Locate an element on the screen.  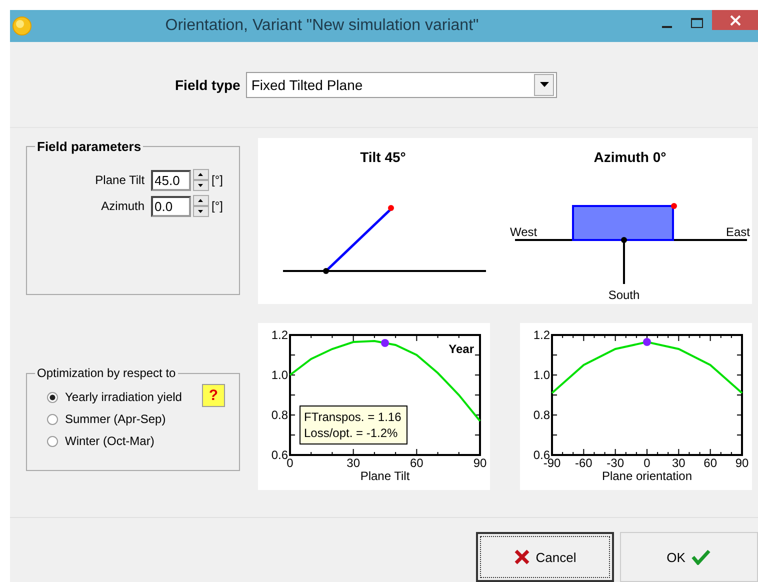
cross-icon is located at coordinates (522, 557).